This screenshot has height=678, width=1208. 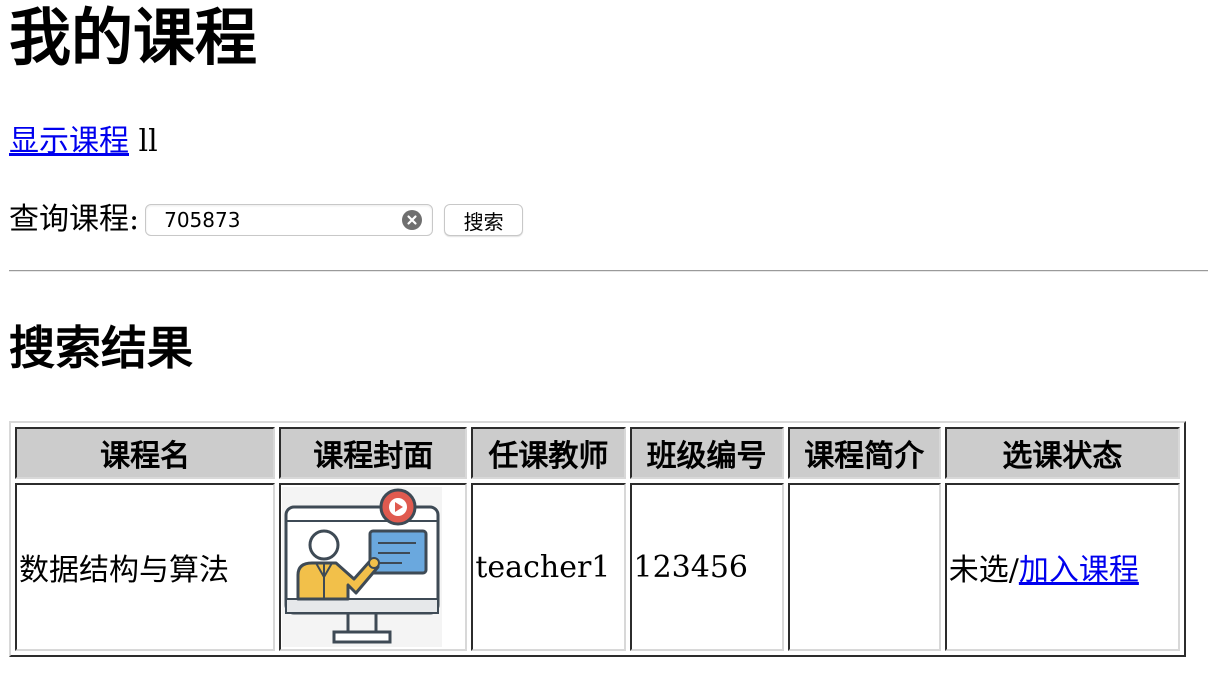 I want to click on course-cover-cell, so click(x=373, y=567).